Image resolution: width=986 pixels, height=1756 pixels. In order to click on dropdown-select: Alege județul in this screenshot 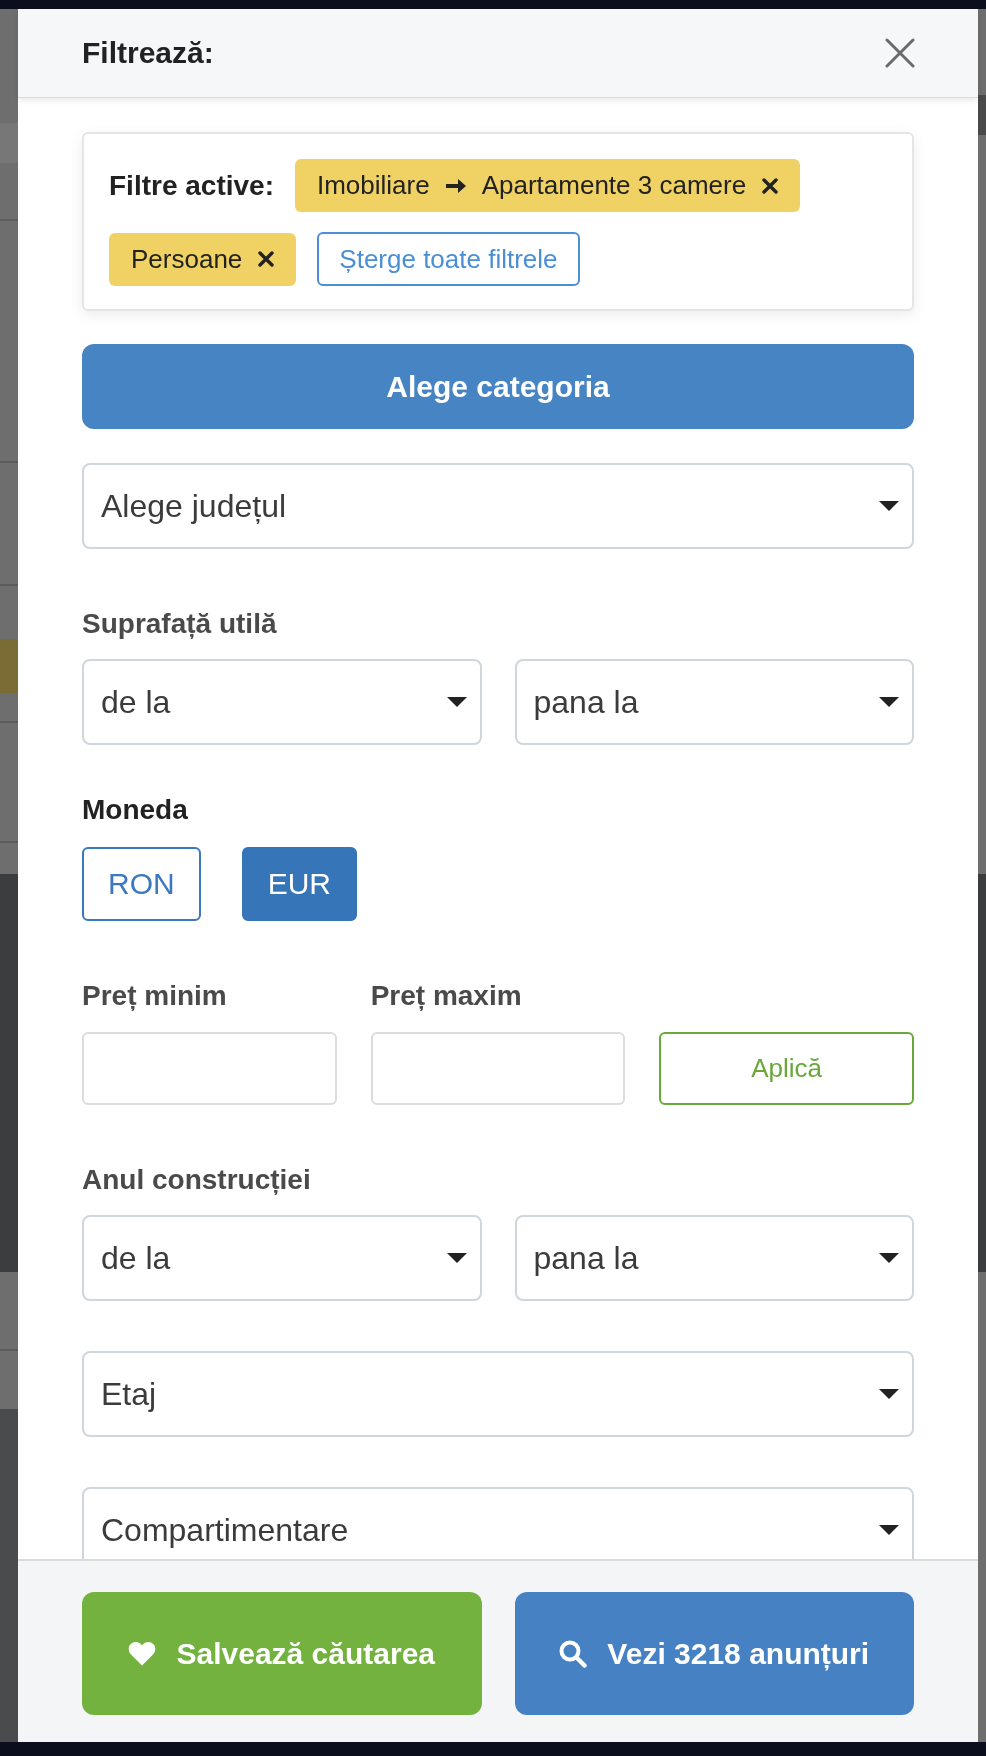, I will do `click(498, 506)`.